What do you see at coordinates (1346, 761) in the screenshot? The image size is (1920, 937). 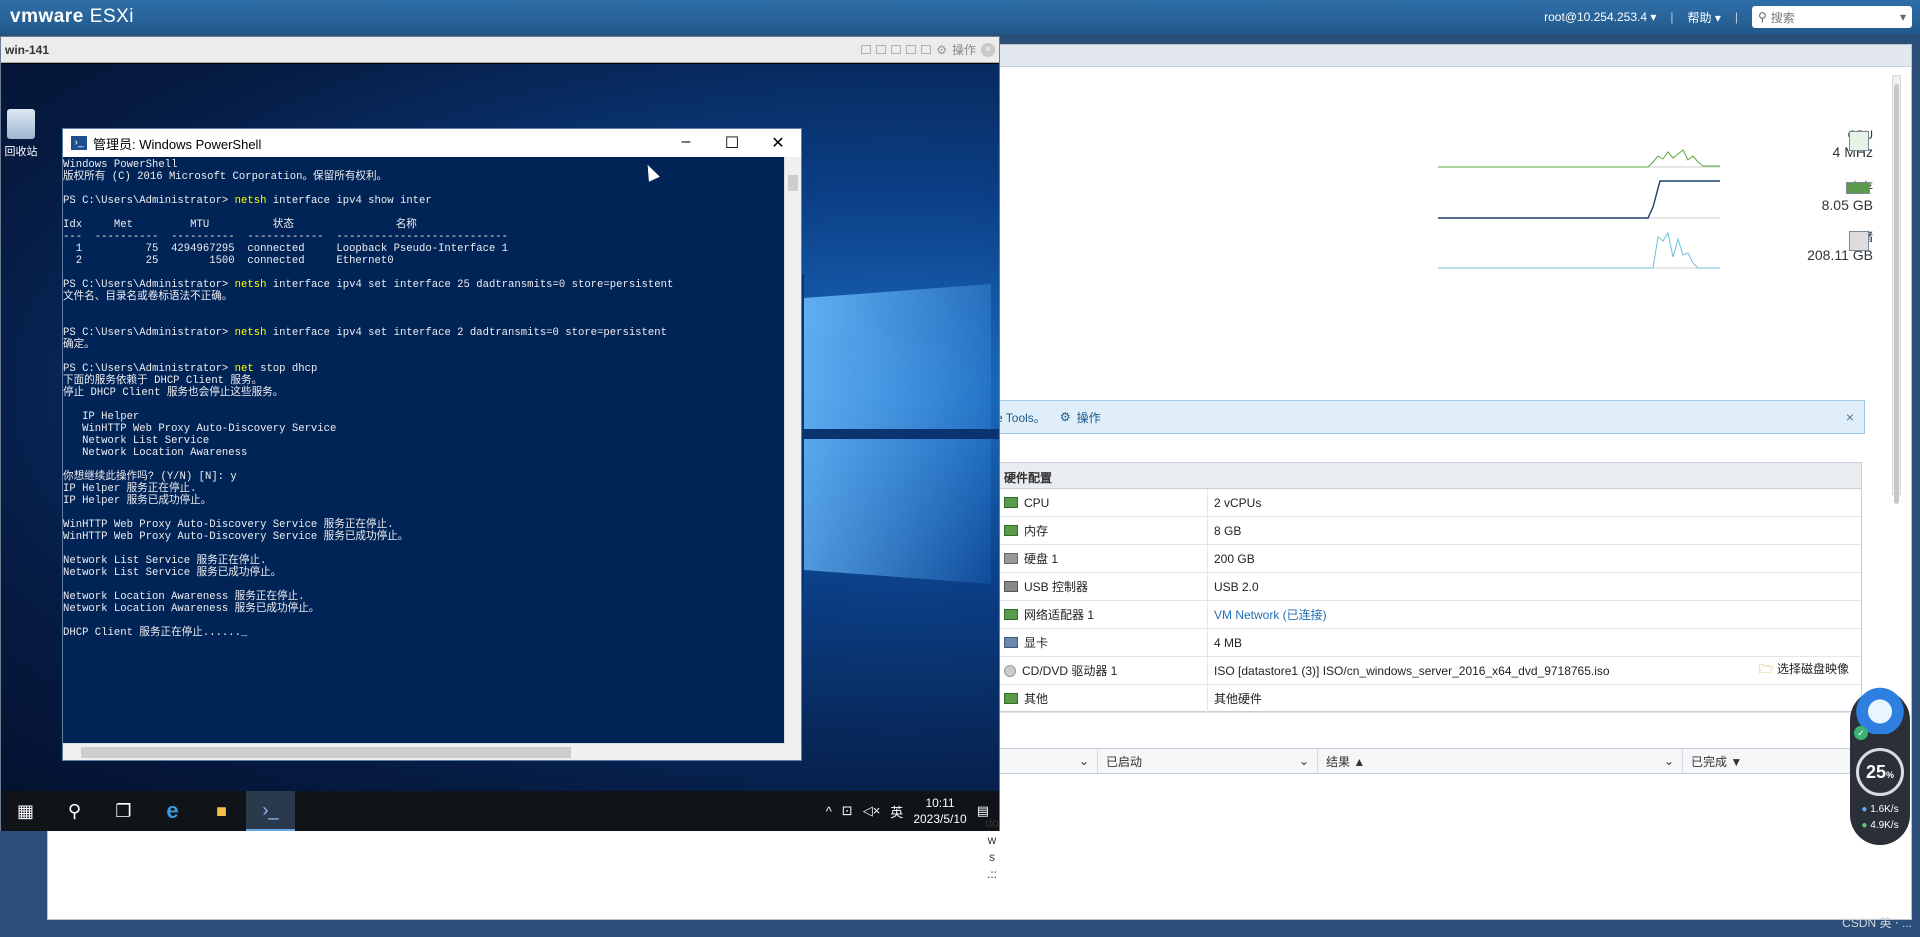 I see `column-label: 结果 ▲` at bounding box center [1346, 761].